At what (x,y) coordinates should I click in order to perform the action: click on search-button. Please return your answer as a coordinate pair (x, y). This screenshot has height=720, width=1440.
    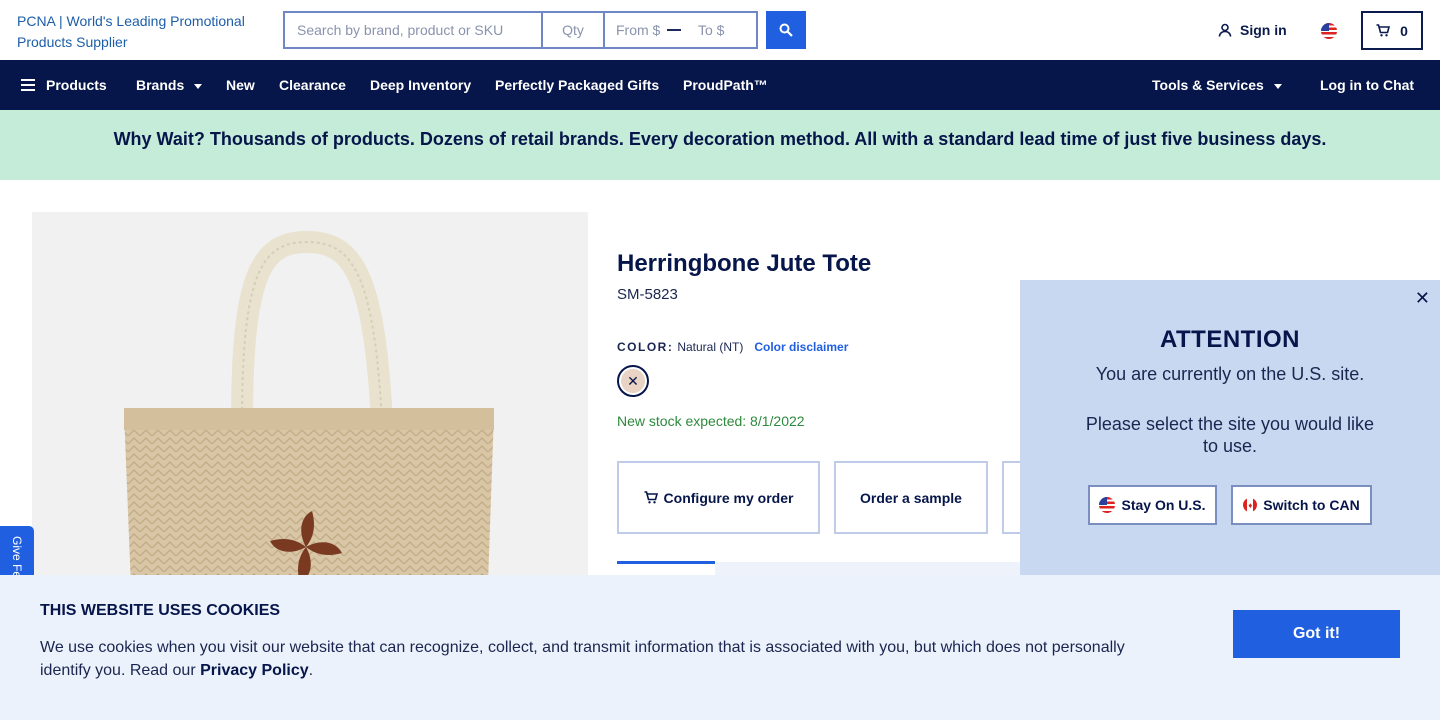
    Looking at the image, I should click on (786, 30).